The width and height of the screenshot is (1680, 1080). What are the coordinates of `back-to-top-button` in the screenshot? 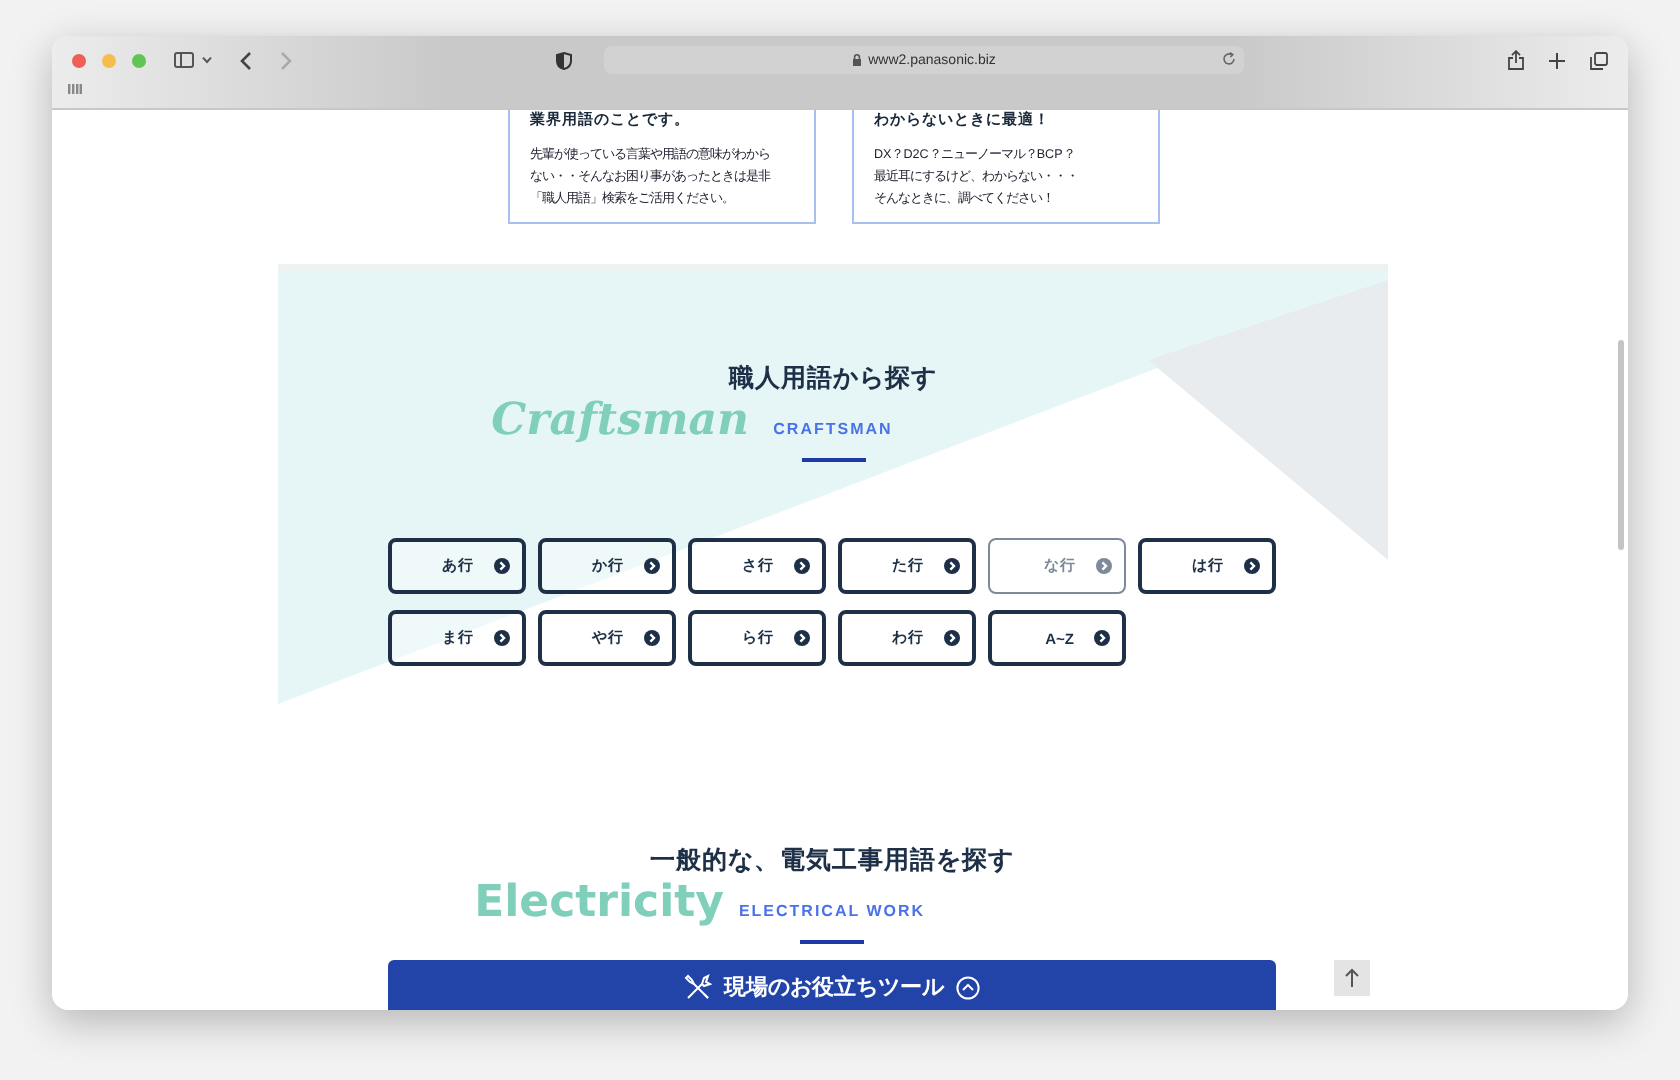 It's located at (1352, 978).